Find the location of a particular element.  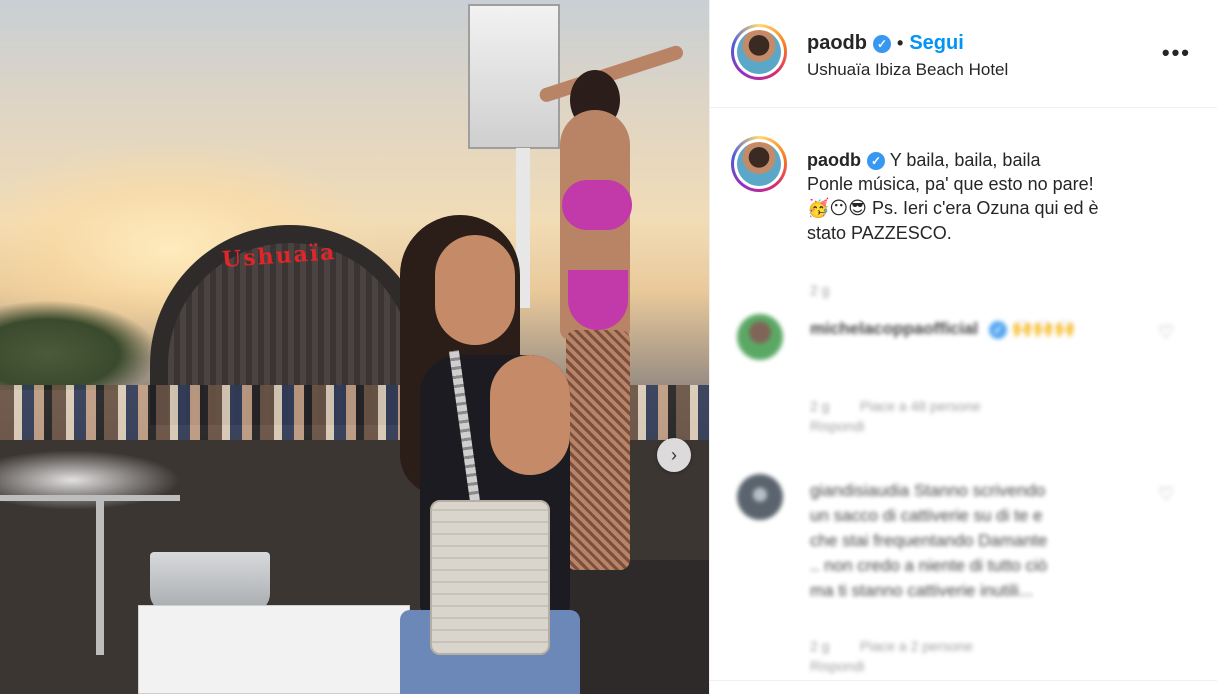

next-photo-arrow-icon: › is located at coordinates (674, 455).